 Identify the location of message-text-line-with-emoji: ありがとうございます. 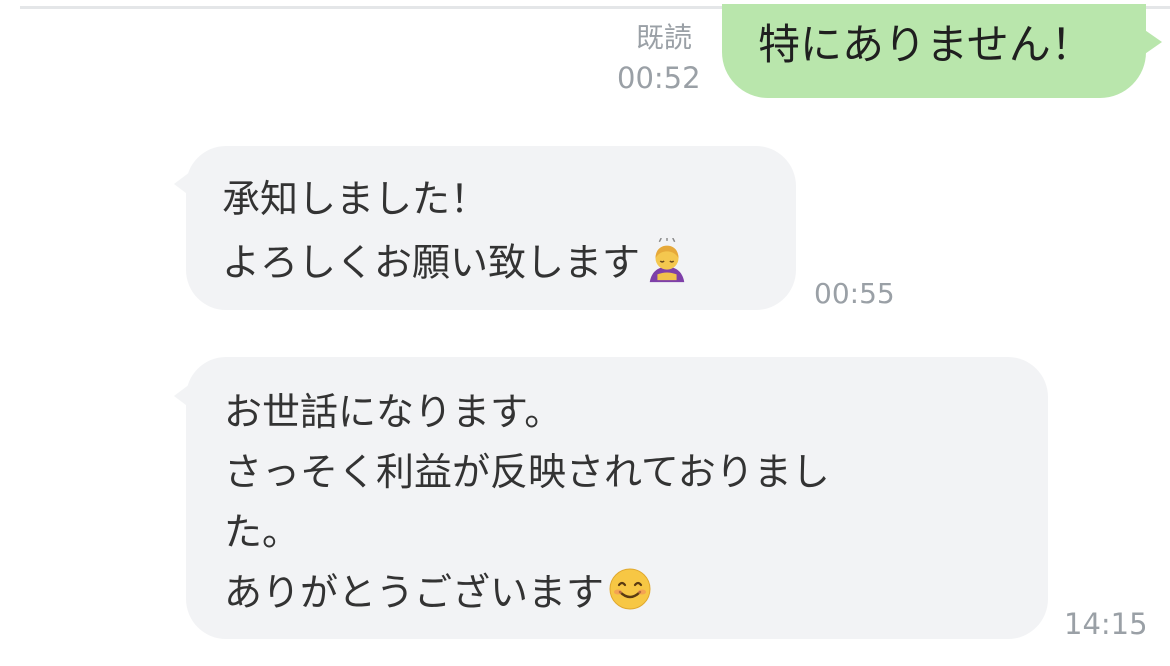
(636, 592).